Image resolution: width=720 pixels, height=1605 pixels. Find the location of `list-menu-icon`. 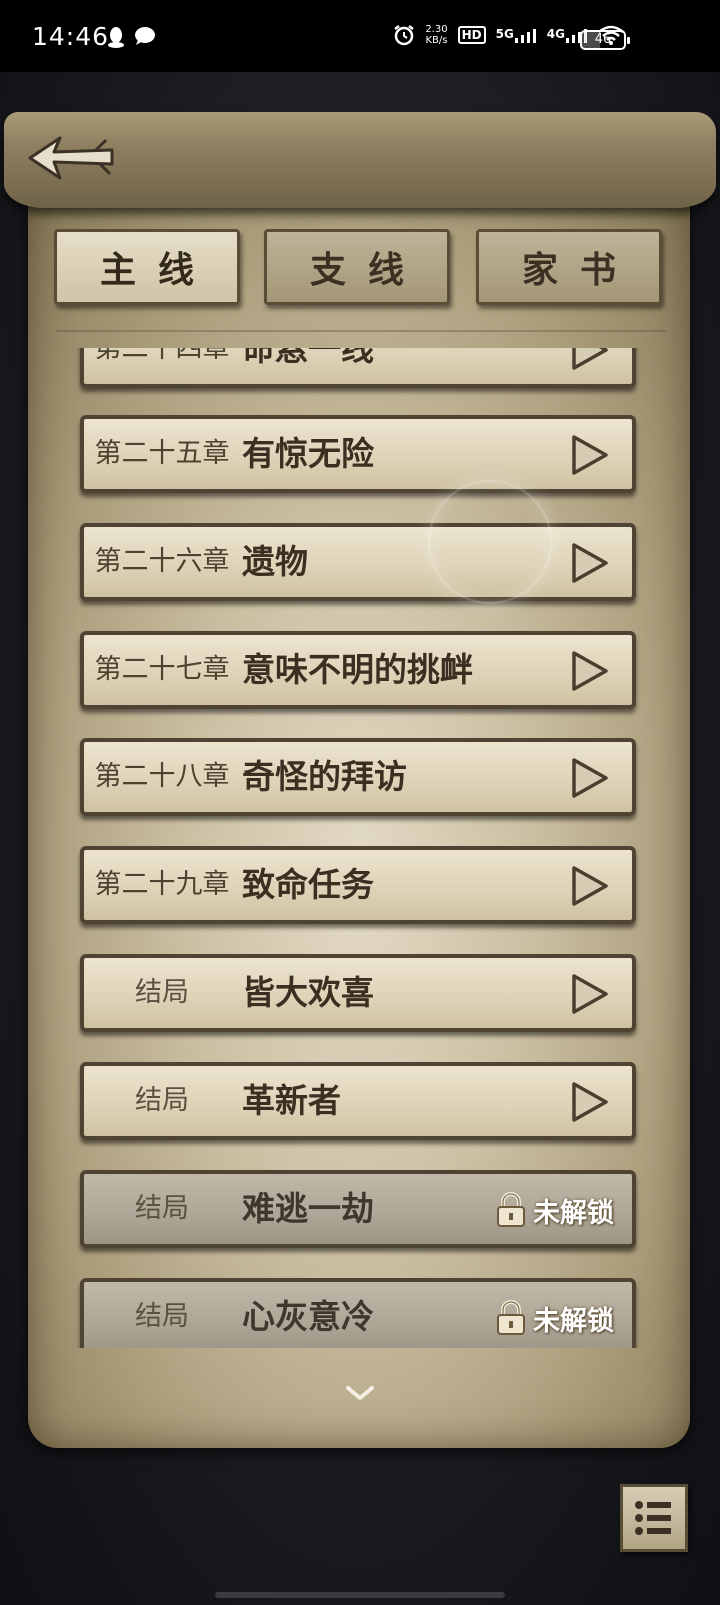

list-menu-icon is located at coordinates (653, 1518).